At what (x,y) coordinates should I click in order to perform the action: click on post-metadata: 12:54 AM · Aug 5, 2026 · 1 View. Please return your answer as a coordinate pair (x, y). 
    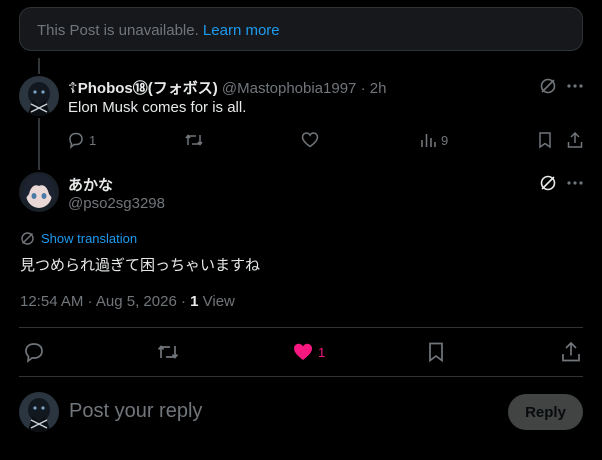
    Looking at the image, I should click on (127, 301).